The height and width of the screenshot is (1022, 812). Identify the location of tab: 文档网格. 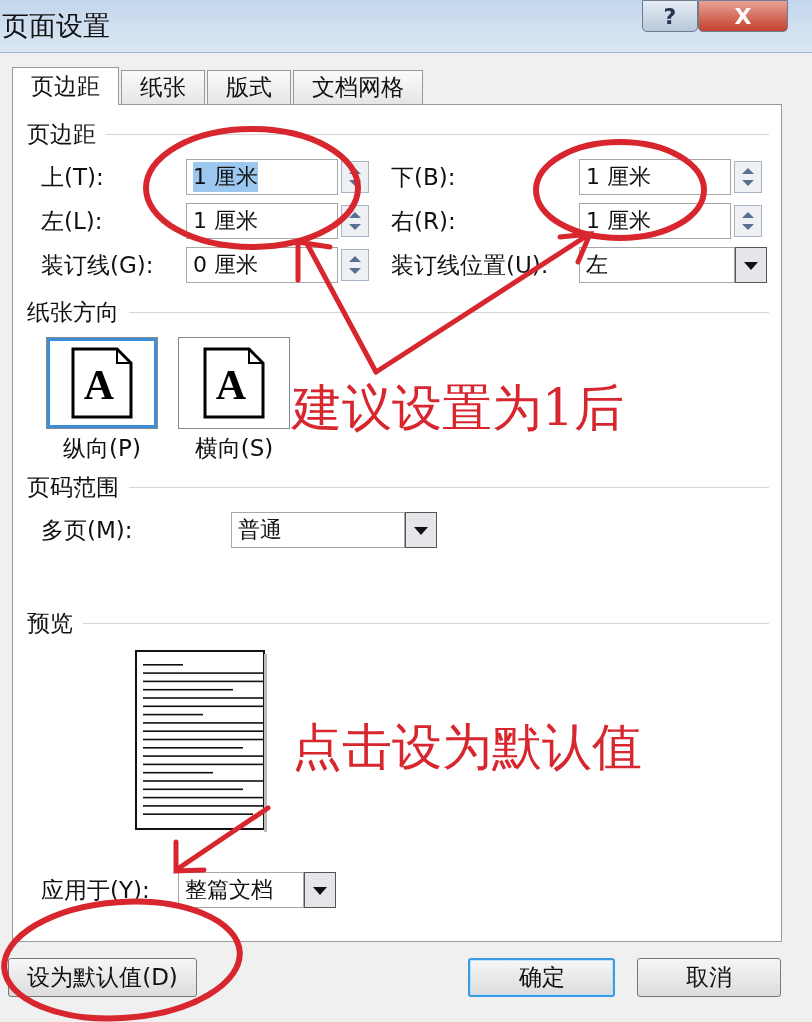
(358, 87).